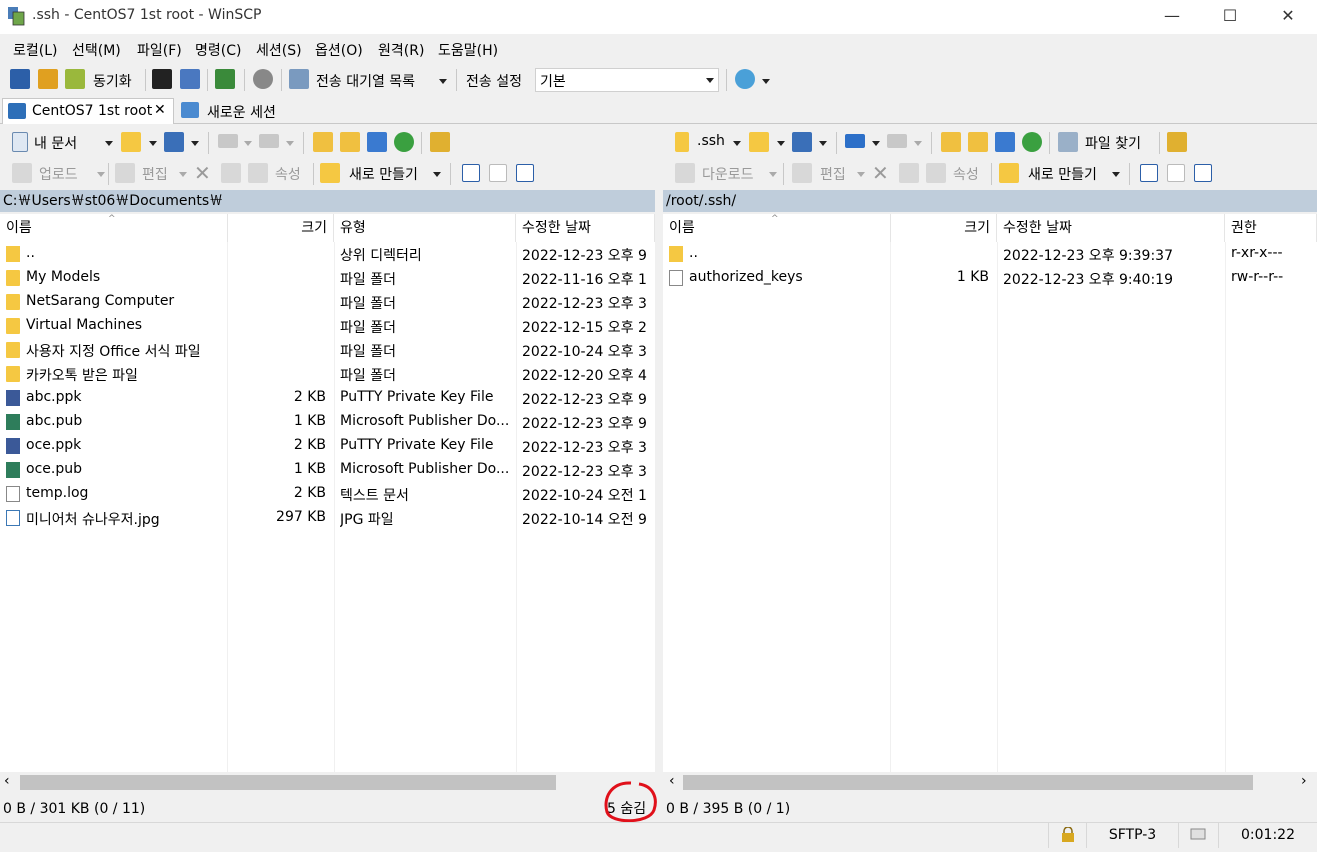 The image size is (1317, 852). I want to click on close-window-button: ✕, so click(1288, 16).